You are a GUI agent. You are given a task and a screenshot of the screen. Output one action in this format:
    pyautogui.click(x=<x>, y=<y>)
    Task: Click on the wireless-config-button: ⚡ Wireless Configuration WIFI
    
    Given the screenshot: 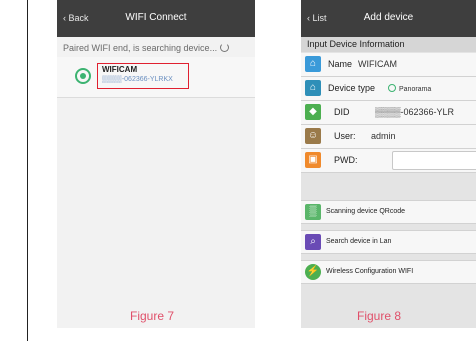 What is the action you would take?
    pyautogui.click(x=388, y=272)
    